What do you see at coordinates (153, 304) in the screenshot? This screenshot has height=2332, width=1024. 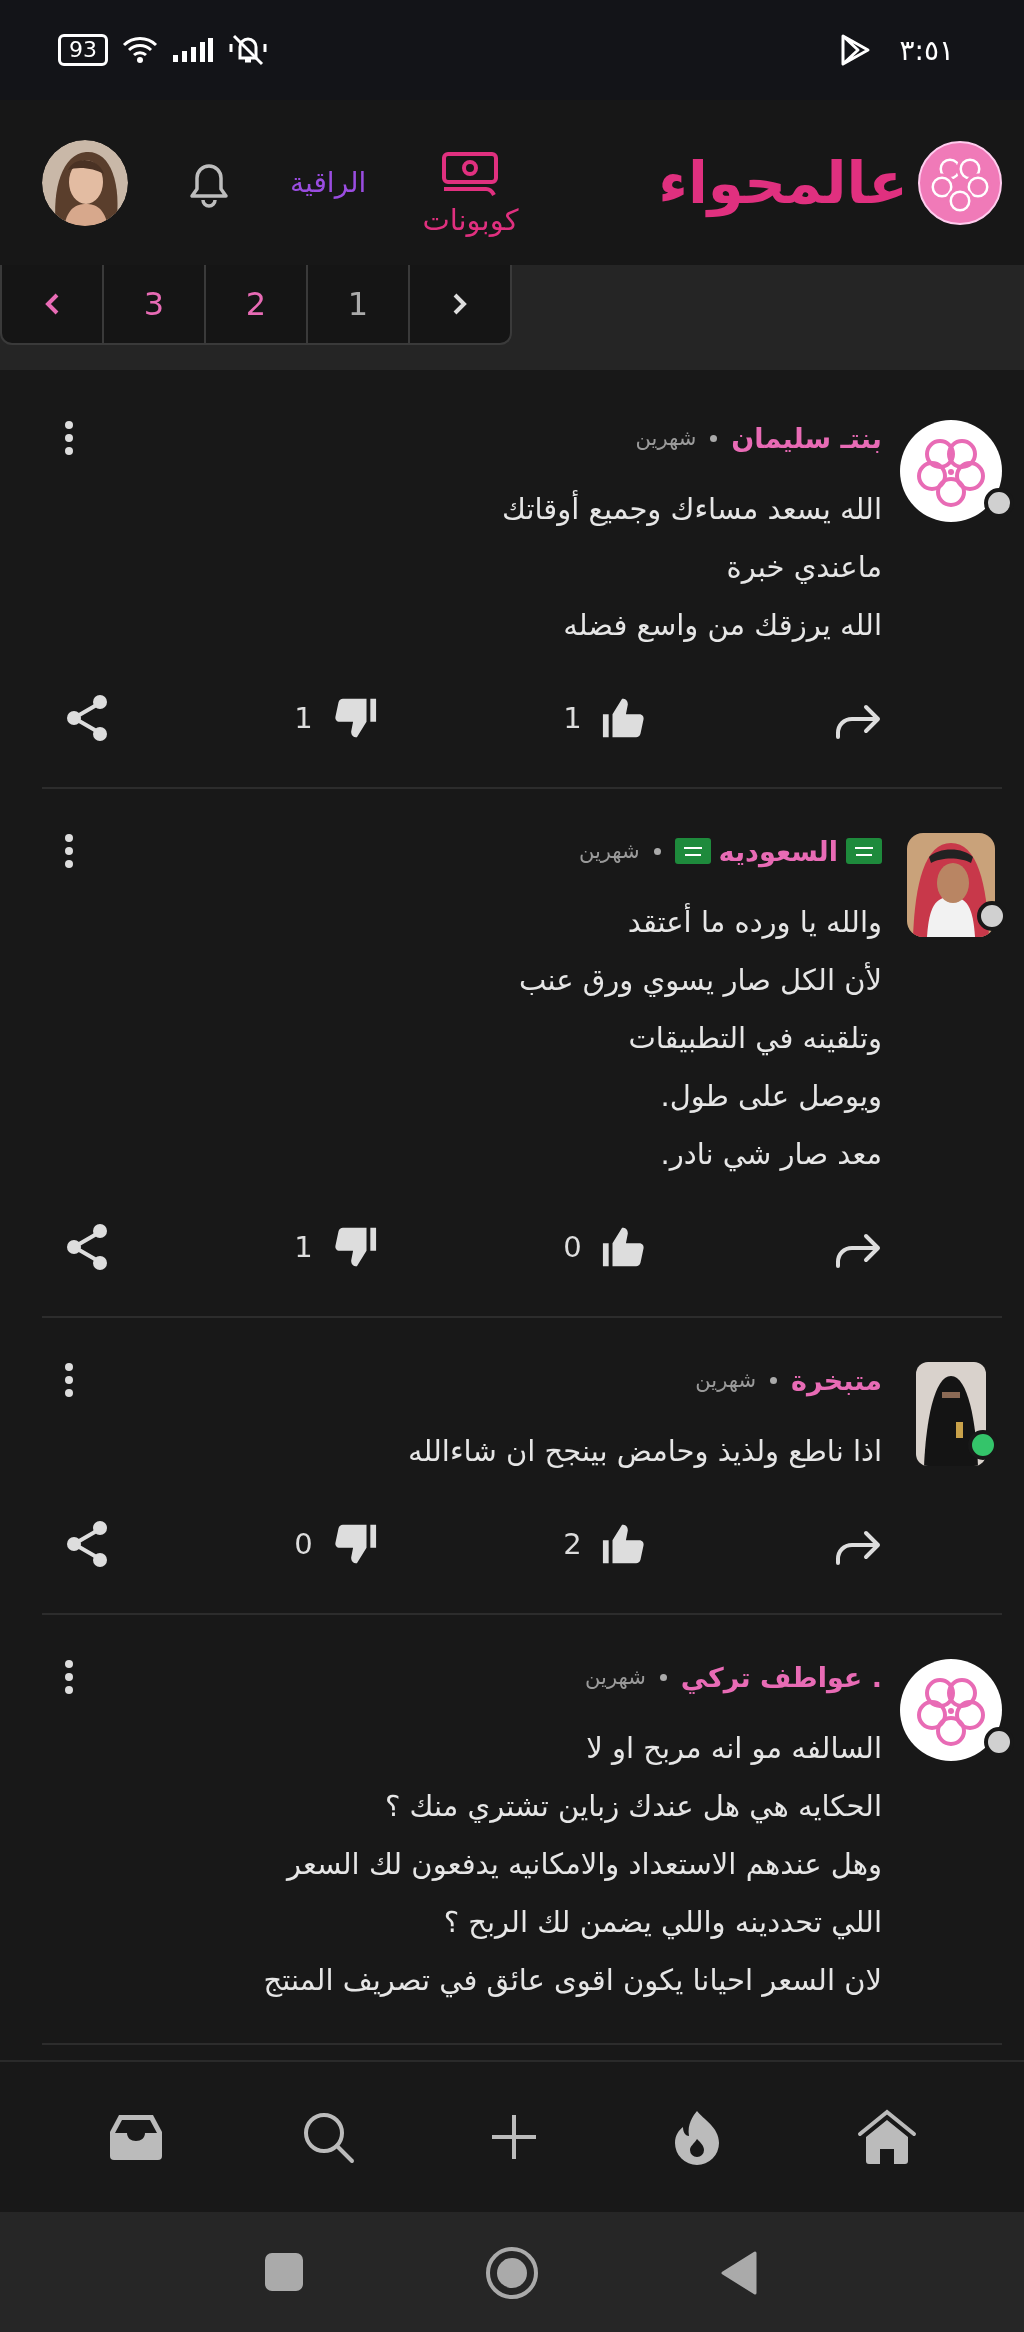 I see `page-button: 3` at bounding box center [153, 304].